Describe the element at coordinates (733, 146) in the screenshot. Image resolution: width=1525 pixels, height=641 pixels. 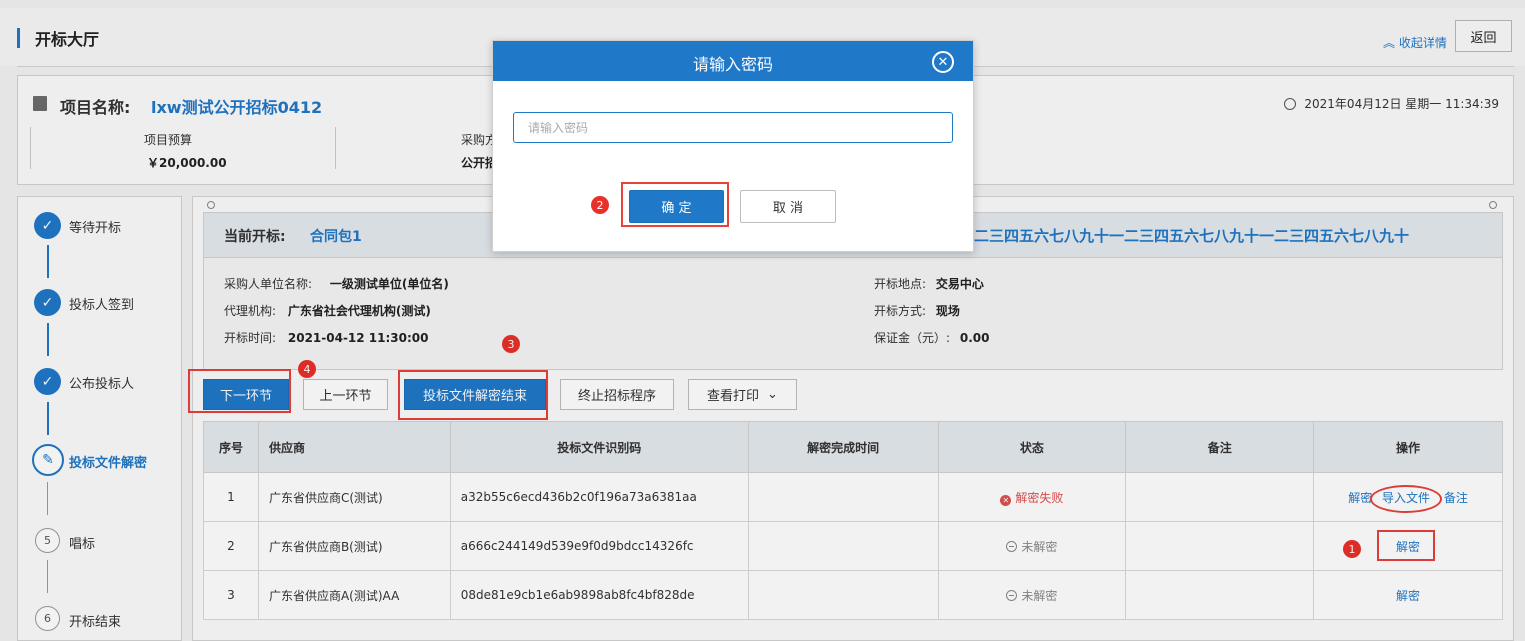
I see `password-dialog: 请输入密码 ✕ 确 定 取 消 2` at that location.